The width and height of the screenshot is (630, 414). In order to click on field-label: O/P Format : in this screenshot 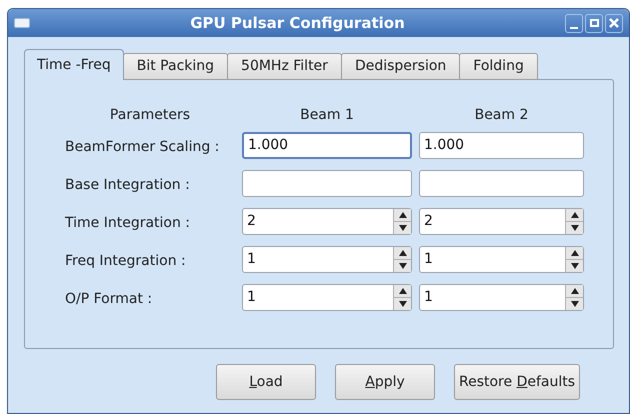, I will do `click(108, 298)`.